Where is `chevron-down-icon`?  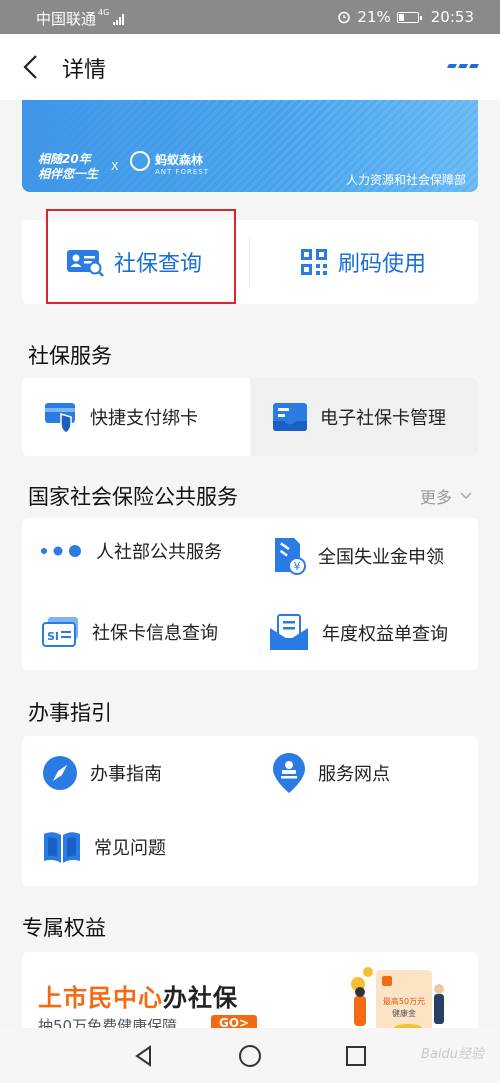 chevron-down-icon is located at coordinates (466, 496).